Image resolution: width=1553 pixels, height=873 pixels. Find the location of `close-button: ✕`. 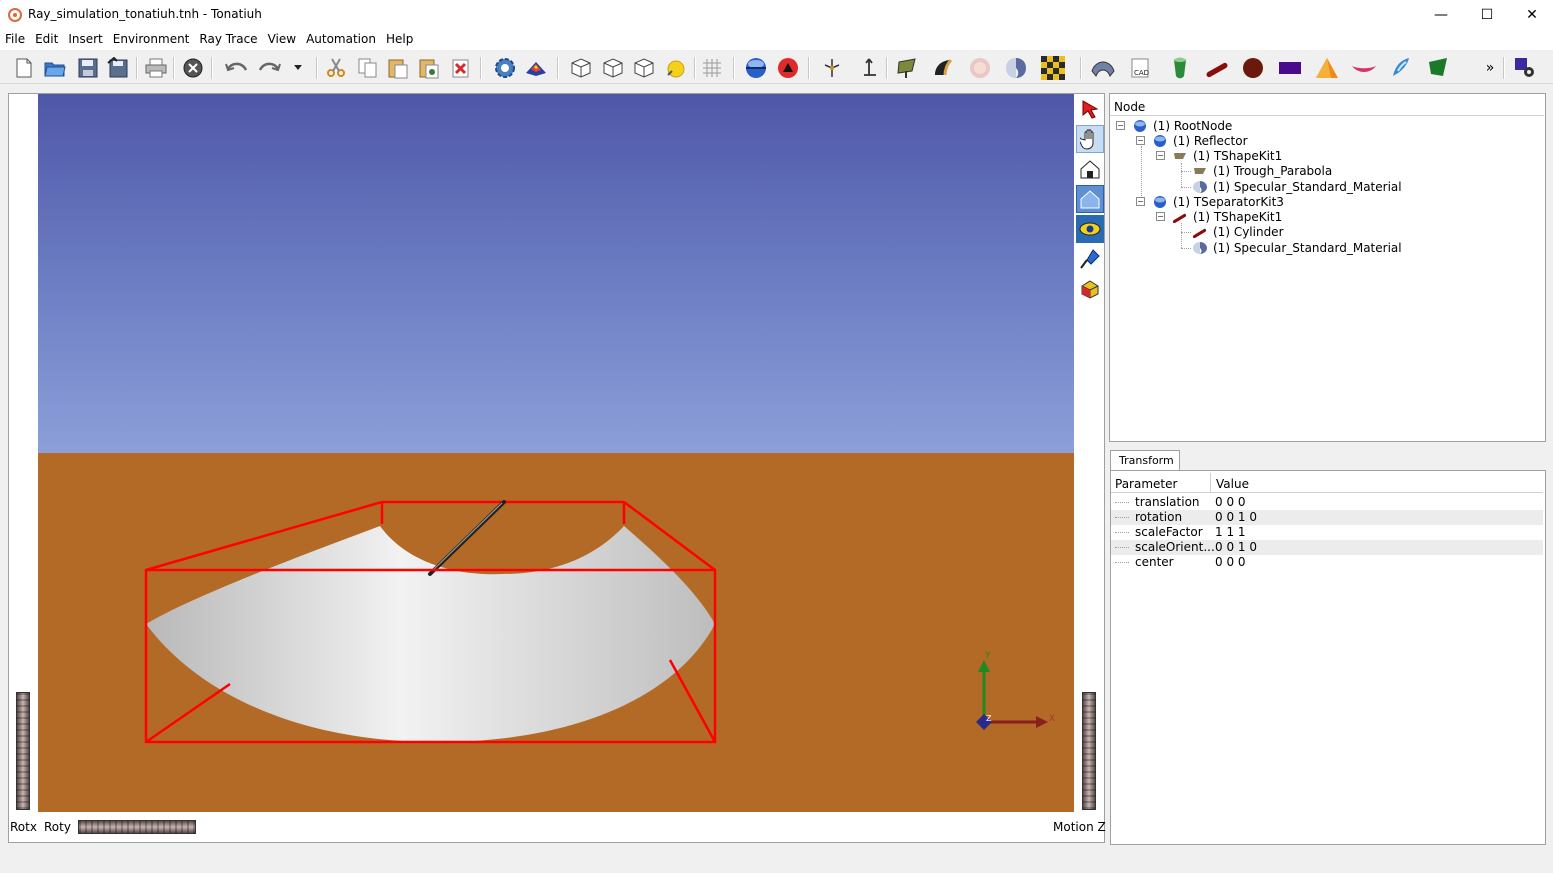

close-button: ✕ is located at coordinates (1531, 15).